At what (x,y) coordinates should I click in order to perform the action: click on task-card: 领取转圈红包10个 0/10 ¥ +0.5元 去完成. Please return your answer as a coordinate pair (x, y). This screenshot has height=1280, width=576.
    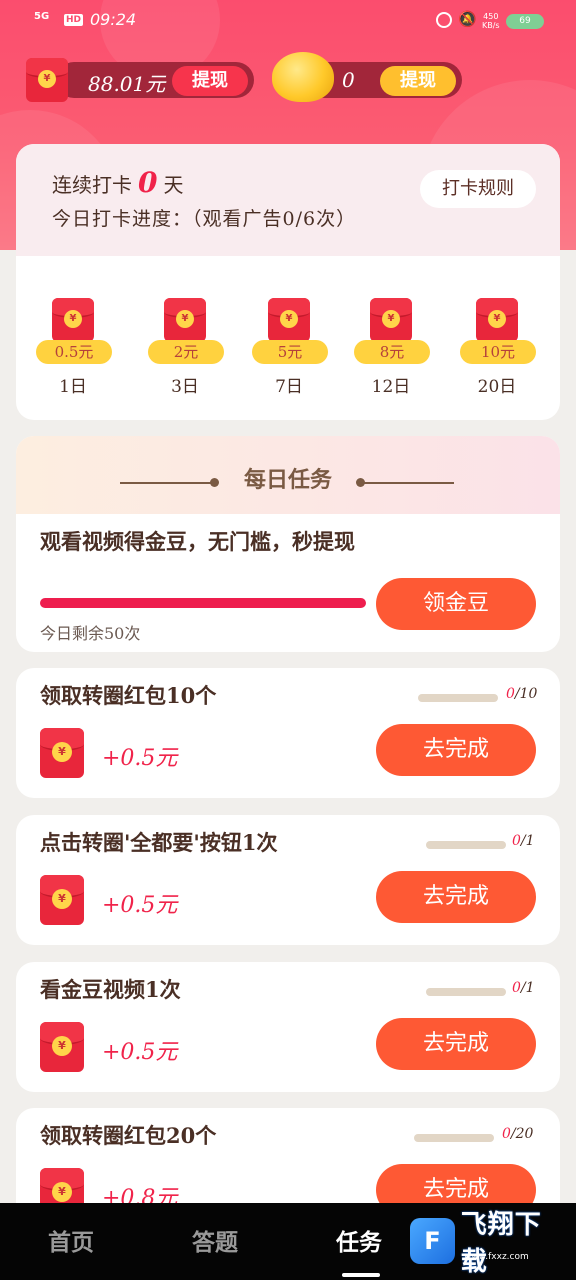
    Looking at the image, I should click on (288, 733).